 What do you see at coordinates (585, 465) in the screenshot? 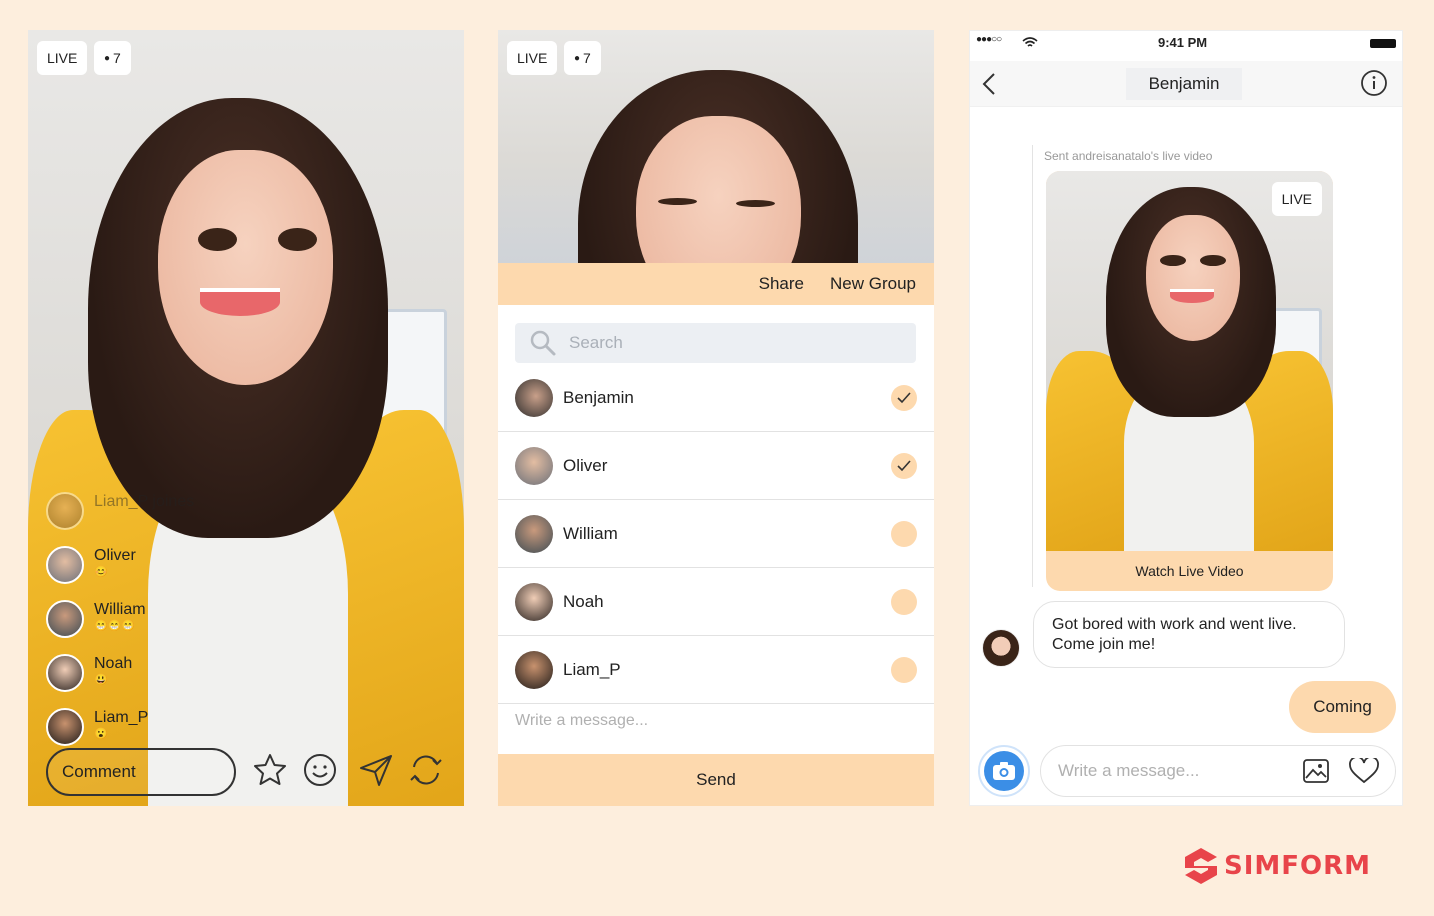
I see `contact-name: Oliver` at bounding box center [585, 465].